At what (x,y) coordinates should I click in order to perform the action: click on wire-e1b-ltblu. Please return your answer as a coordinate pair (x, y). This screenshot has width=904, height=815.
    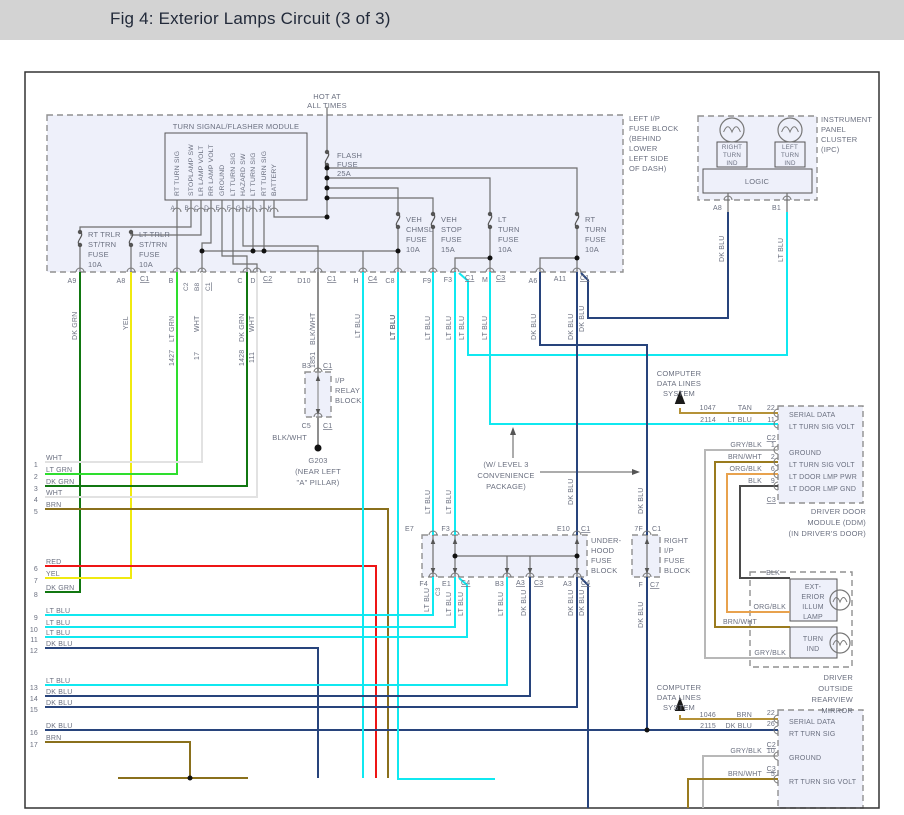
    Looking at the image, I should click on (256, 607).